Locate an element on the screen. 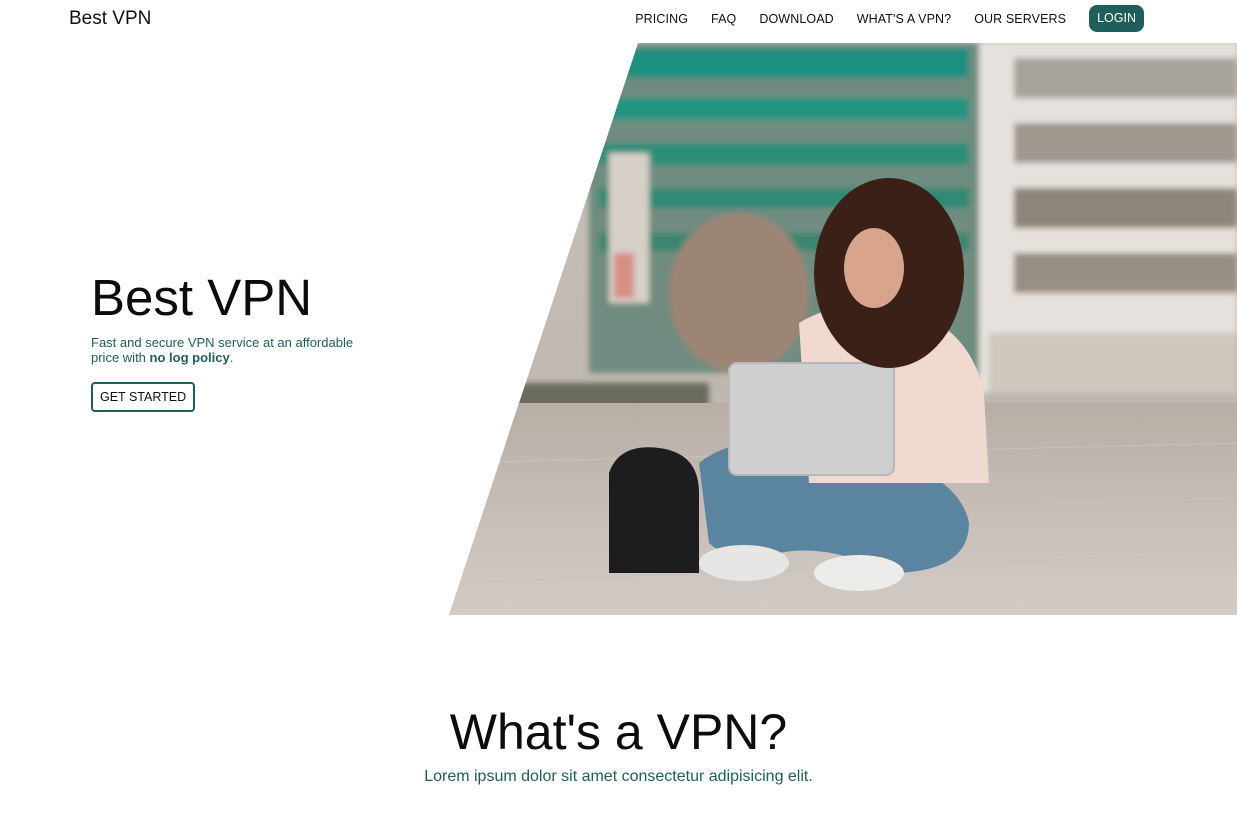  login-button: LOGIN is located at coordinates (1116, 18).